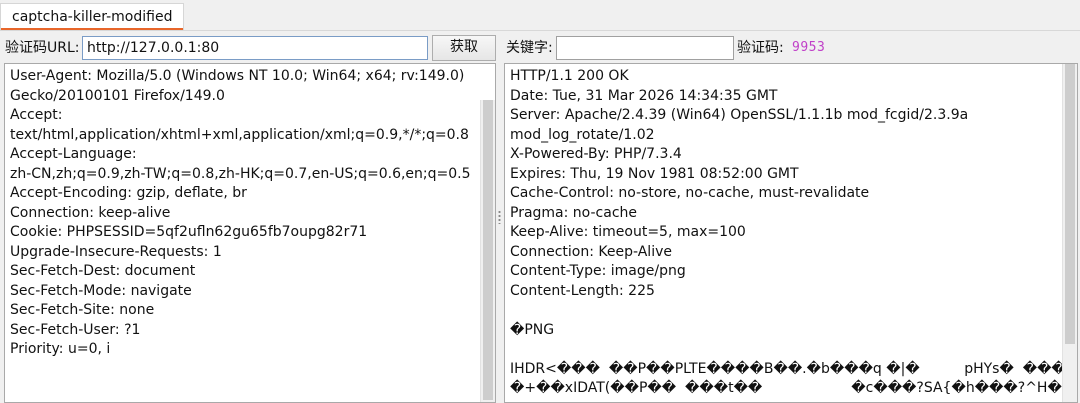 This screenshot has width=1080, height=403. I want to click on request-scrollbar, so click(487, 251).